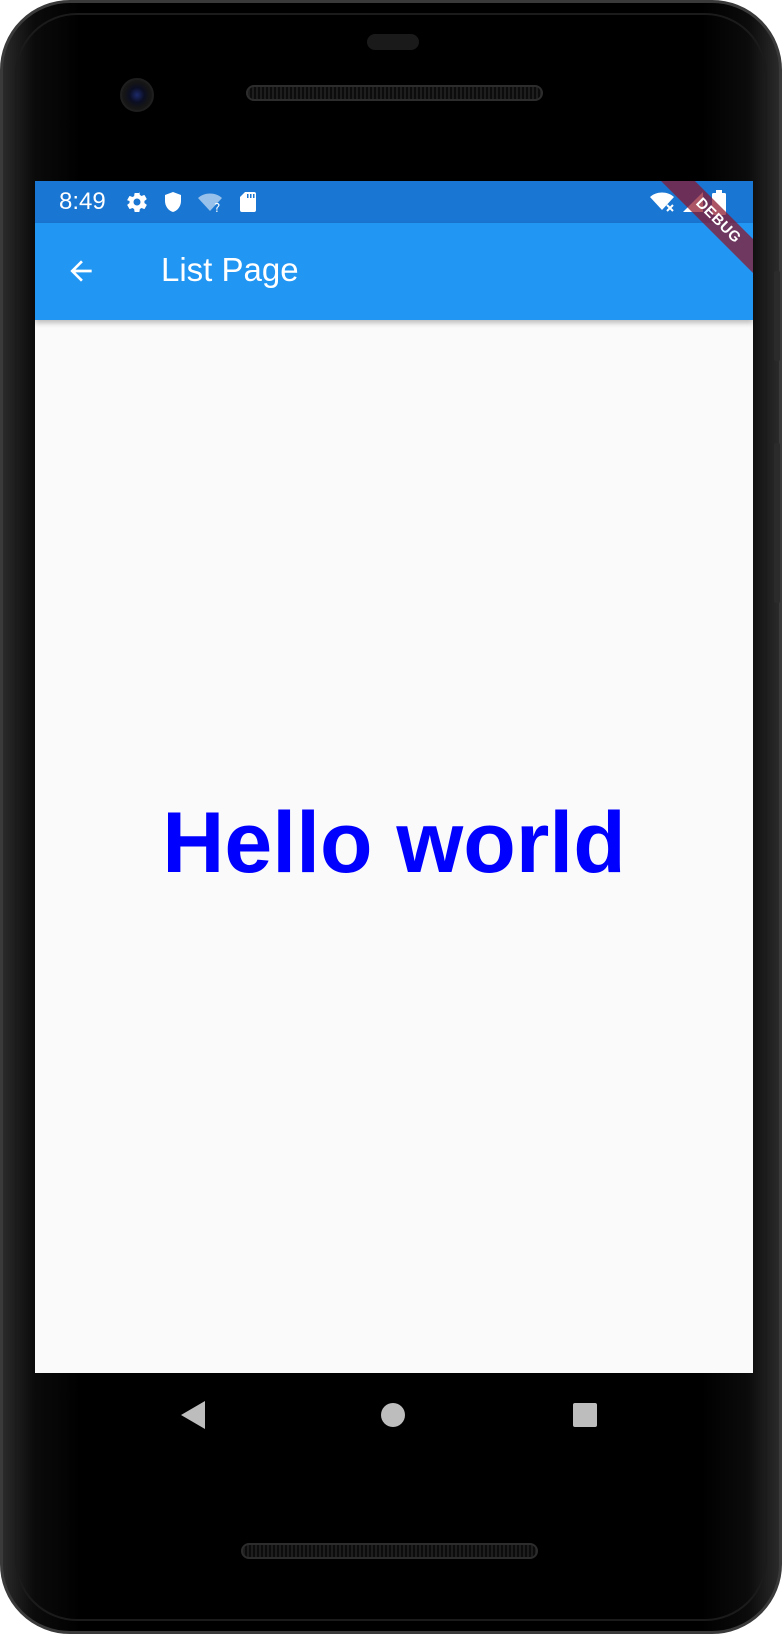 This screenshot has width=782, height=1634. Describe the element at coordinates (248, 202) in the screenshot. I see `sd-card-icon` at that location.